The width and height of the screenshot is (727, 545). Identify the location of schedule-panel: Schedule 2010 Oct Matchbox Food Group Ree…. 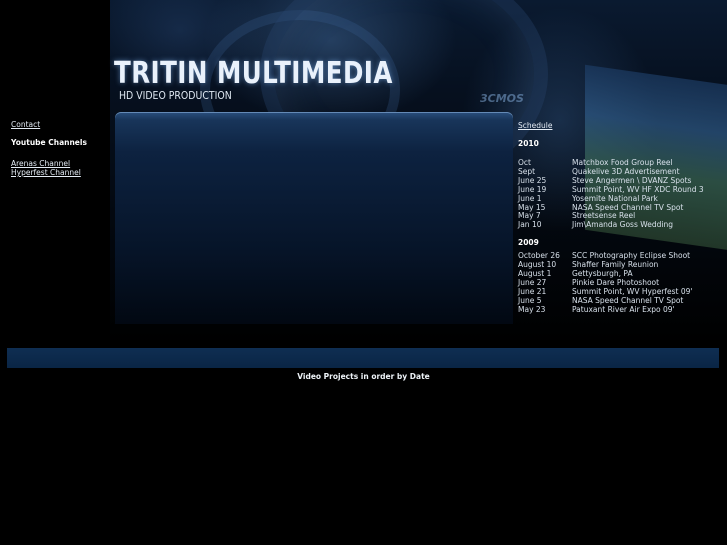
(618, 218).